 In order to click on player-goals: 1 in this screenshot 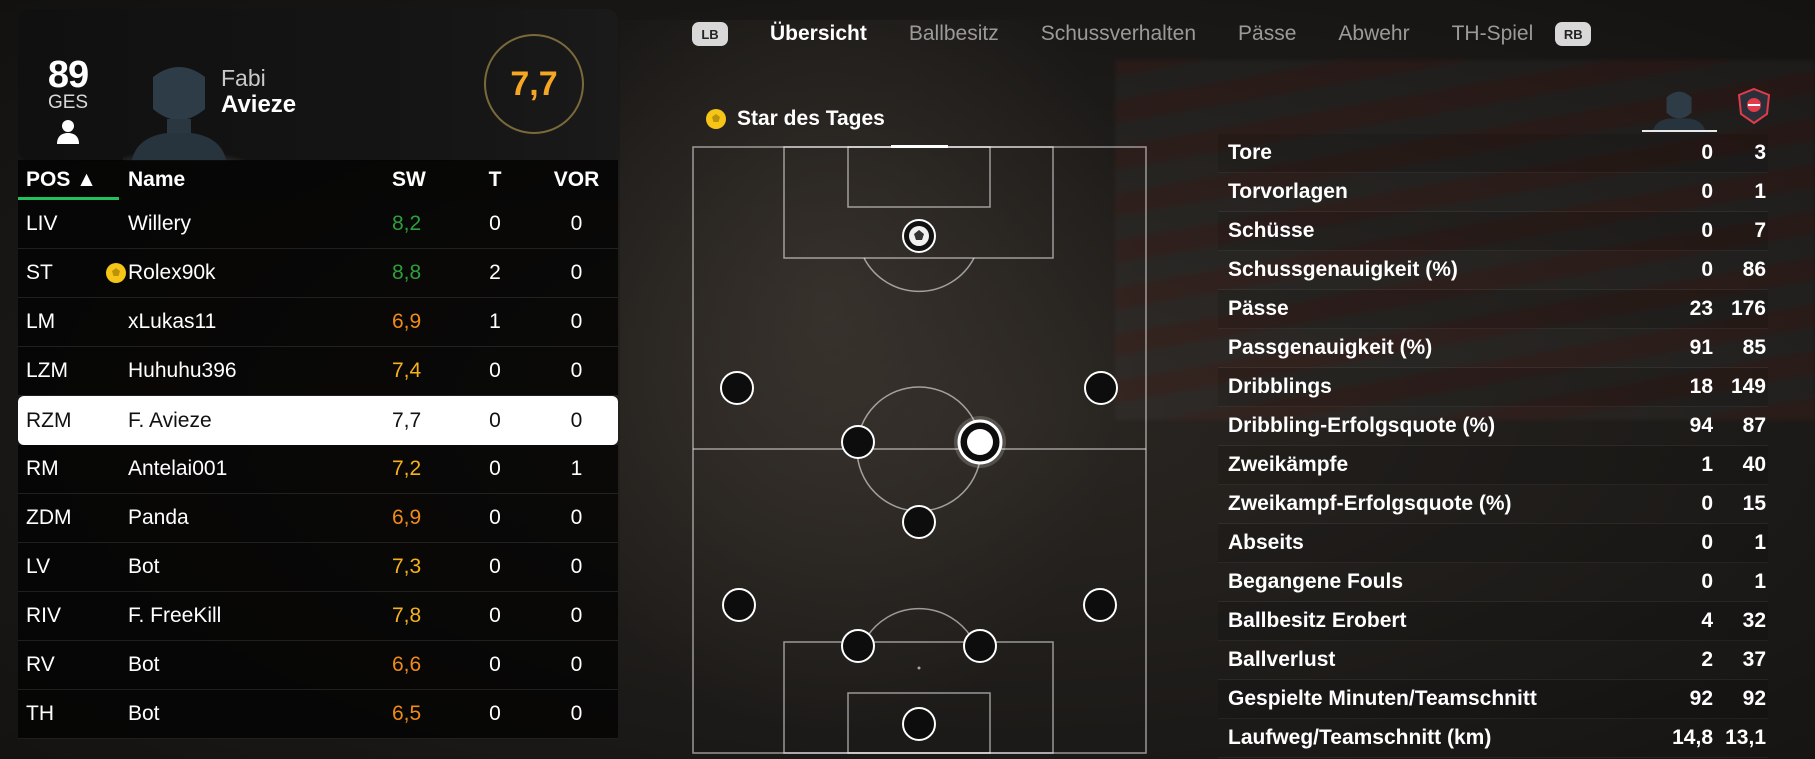, I will do `click(495, 321)`.